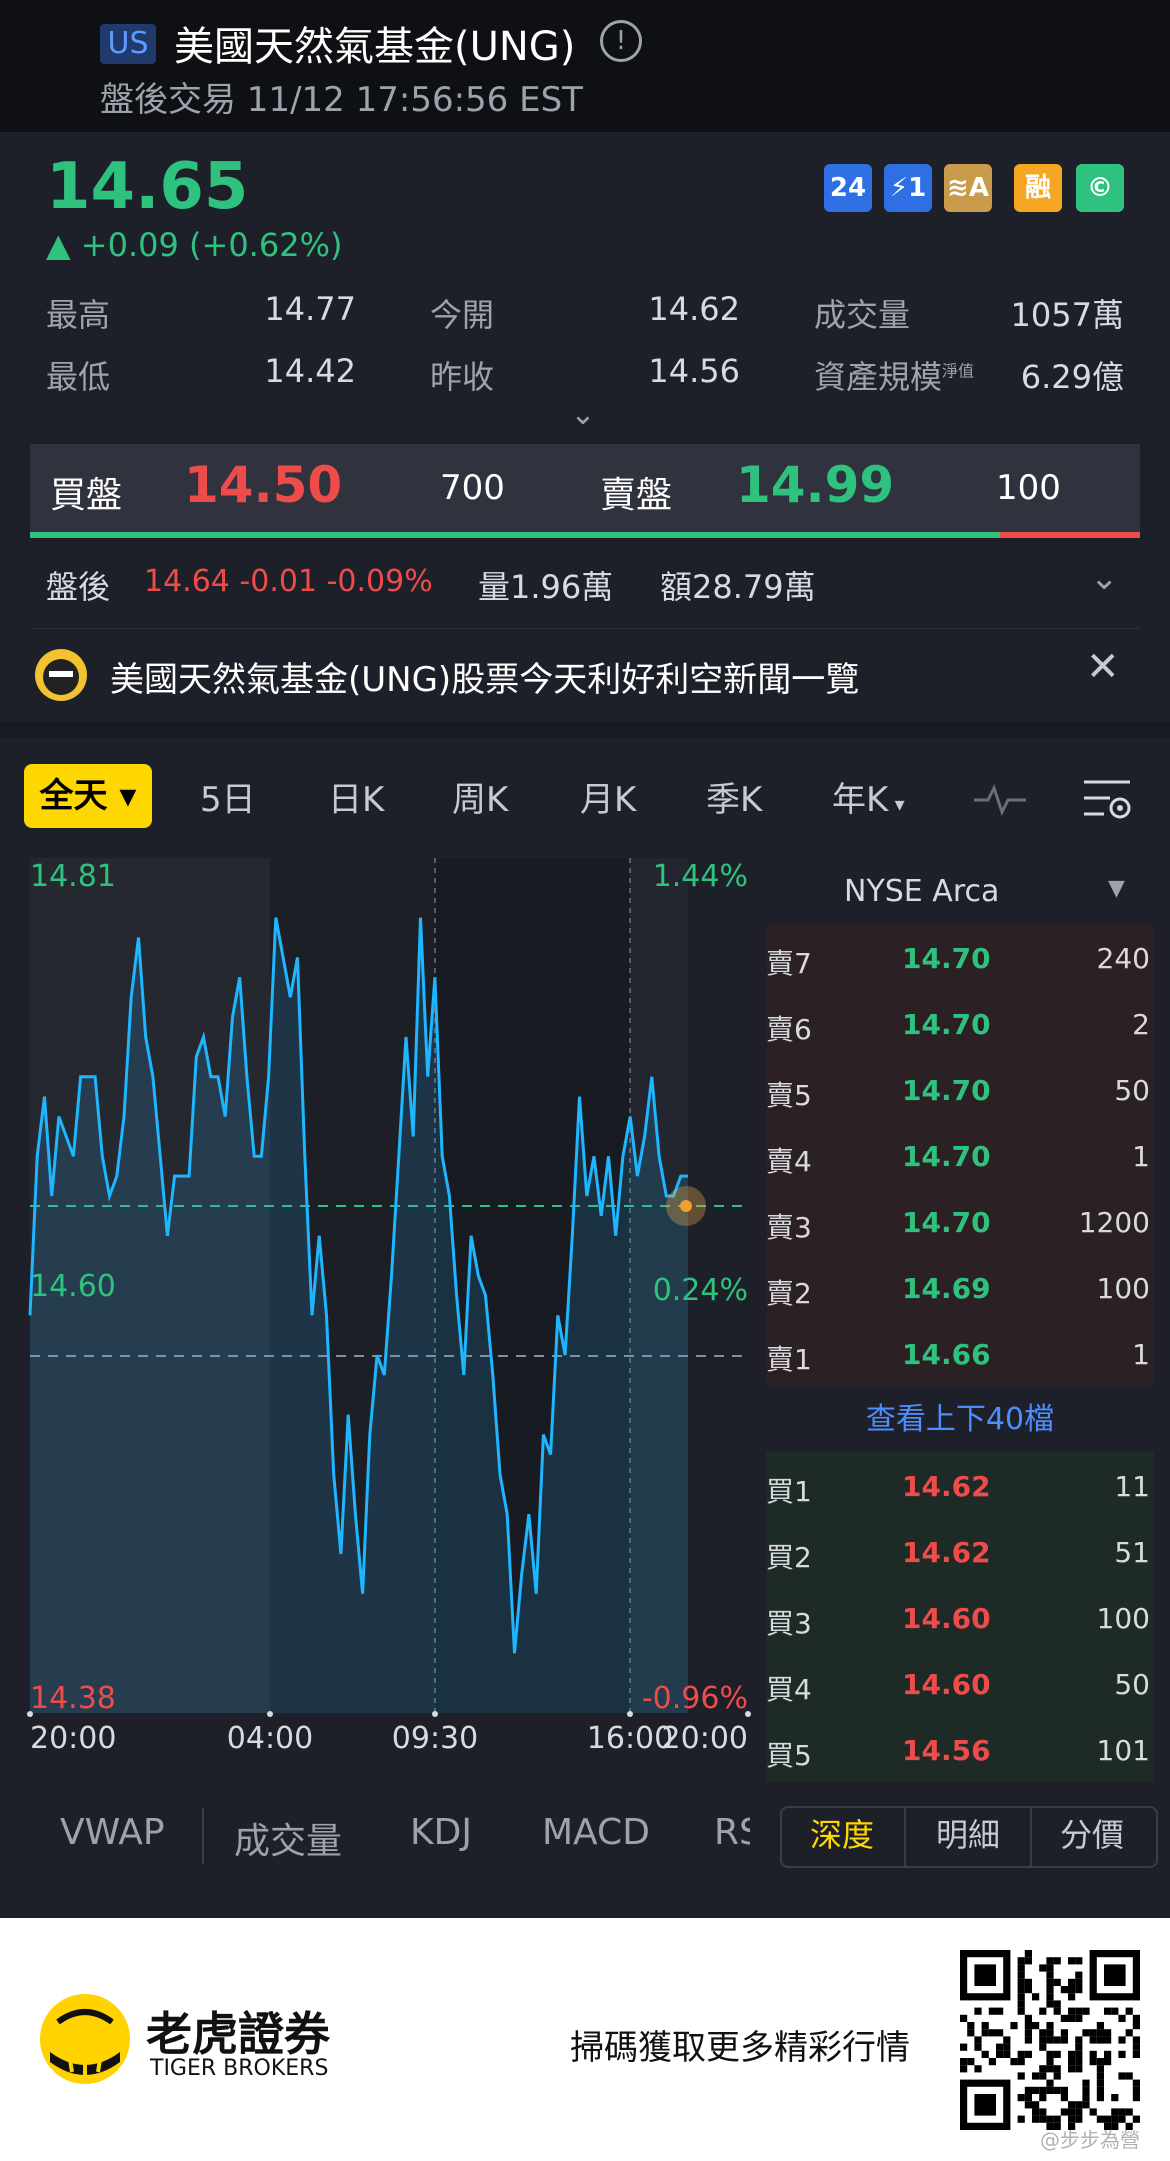 This screenshot has width=1170, height=2161. Describe the element at coordinates (1132, 1090) in the screenshot. I see `ask-size: 50` at that location.